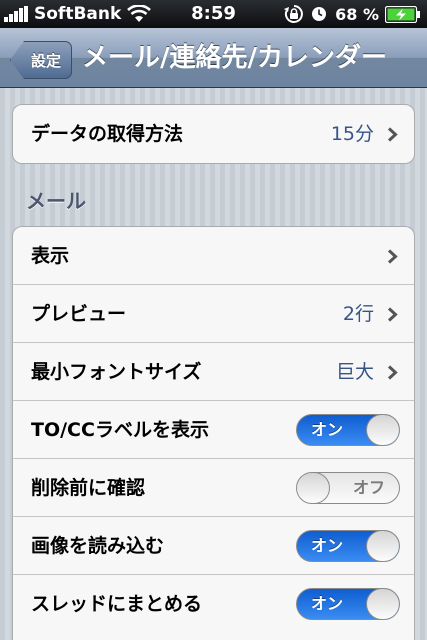  Describe the element at coordinates (45, 60) in the screenshot. I see `back-button-label: 設定` at that location.